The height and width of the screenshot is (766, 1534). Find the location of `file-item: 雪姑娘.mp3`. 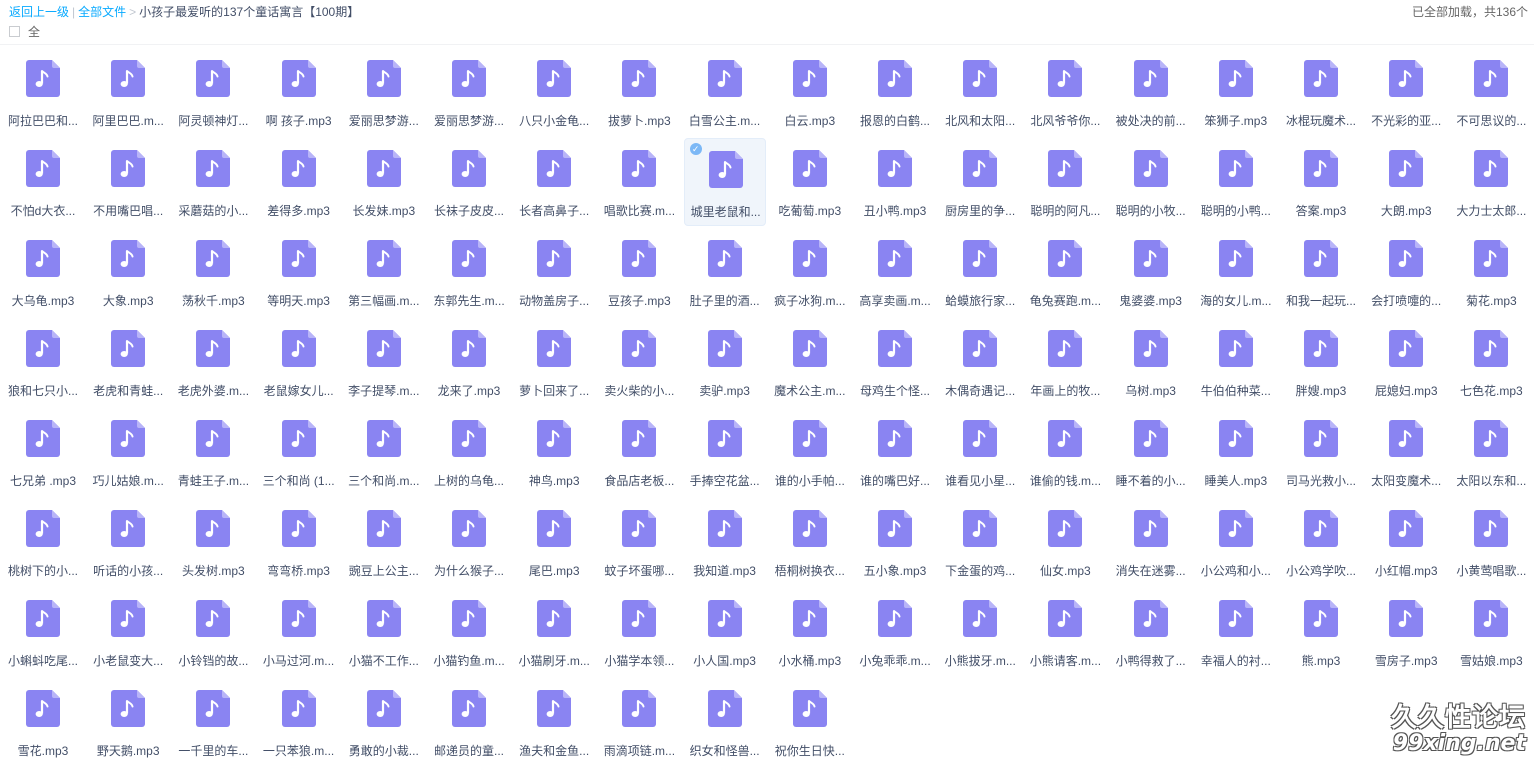

file-item: 雪姑娘.mp3 is located at coordinates (1491, 632).